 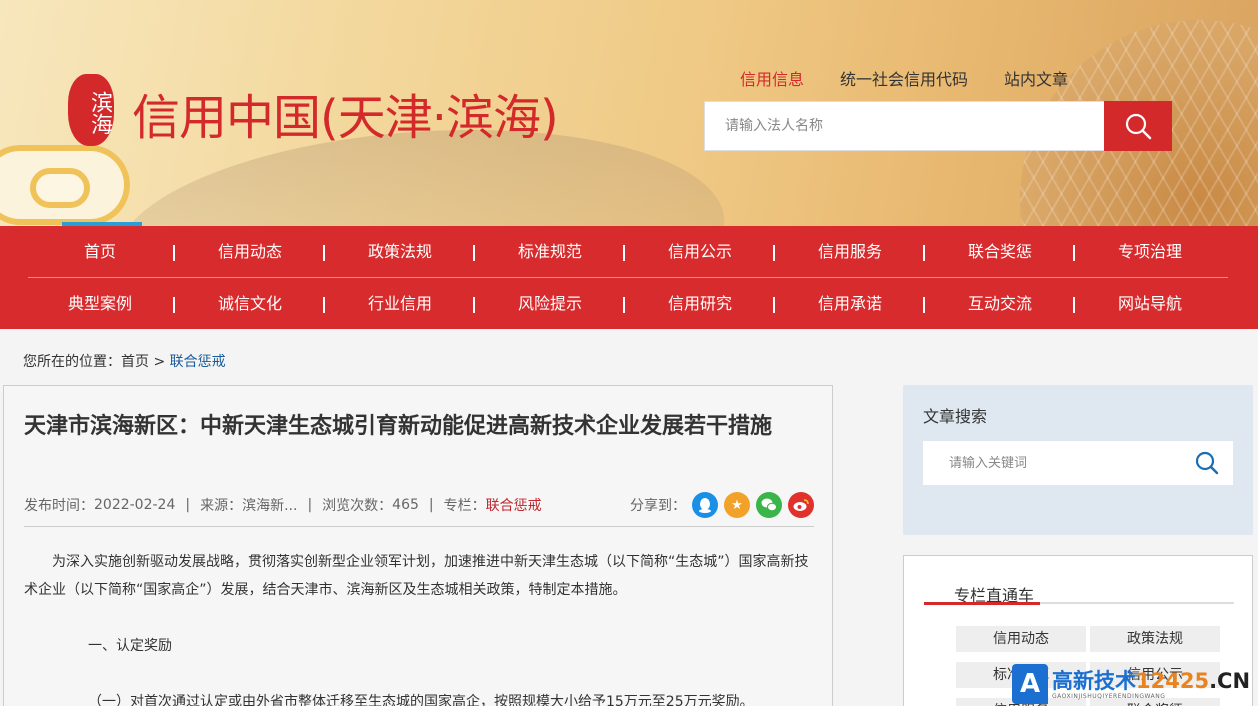 What do you see at coordinates (357, 506) in the screenshot?
I see `views-label: 浏览次数：` at bounding box center [357, 506].